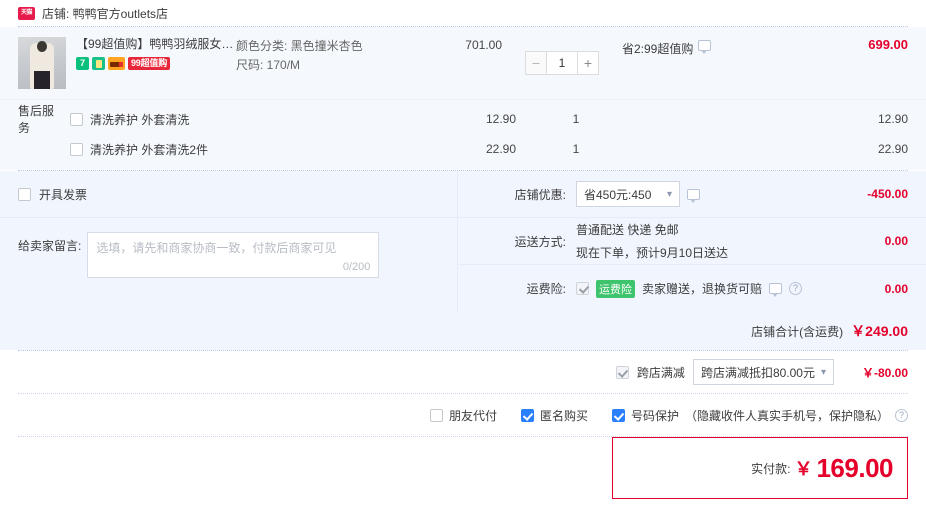 The width and height of the screenshot is (926, 510). Describe the element at coordinates (527, 415) in the screenshot. I see `anonymous-buy-checkbox` at that location.